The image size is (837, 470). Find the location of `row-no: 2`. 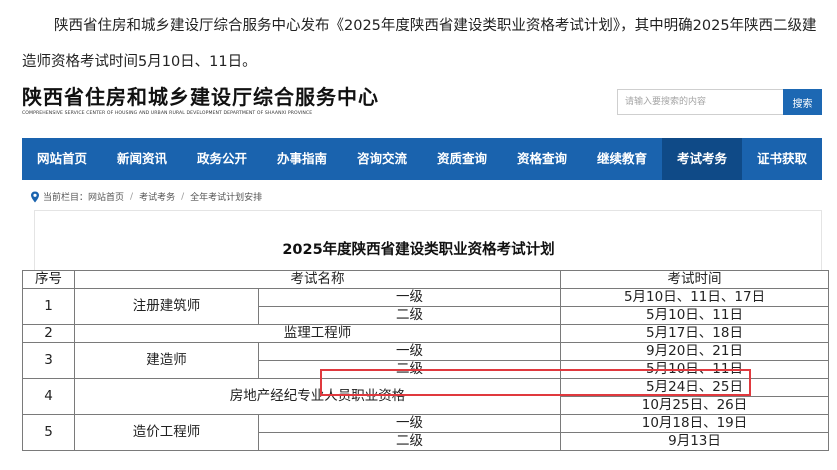

row-no: 2 is located at coordinates (48, 333).